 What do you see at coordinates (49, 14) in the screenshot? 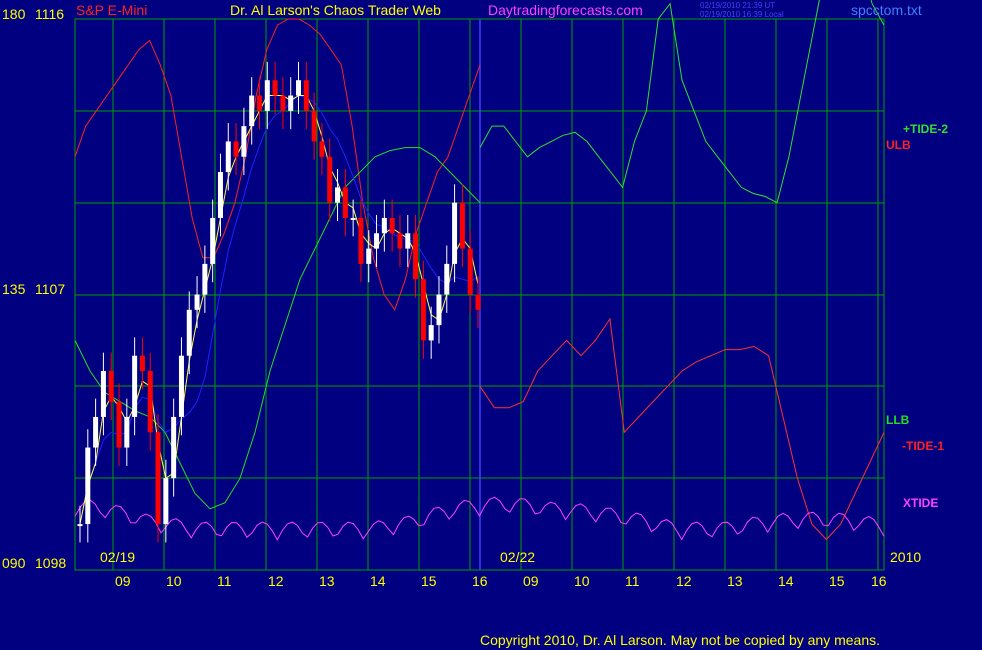
I see `y-label-top-price: 1116` at bounding box center [49, 14].